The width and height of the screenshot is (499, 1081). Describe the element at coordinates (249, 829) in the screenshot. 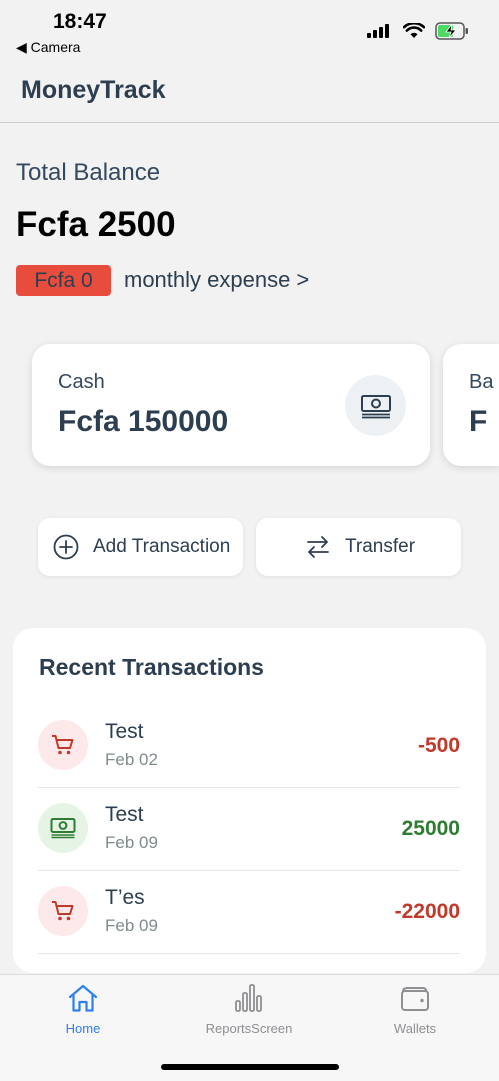

I see `transaction-row: Test Feb 09 25000` at that location.